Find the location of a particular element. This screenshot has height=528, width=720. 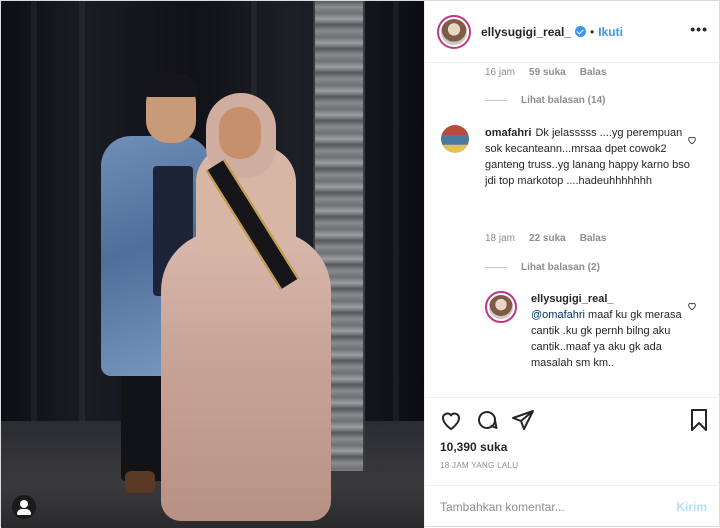

more-icon: ••• is located at coordinates (699, 29).